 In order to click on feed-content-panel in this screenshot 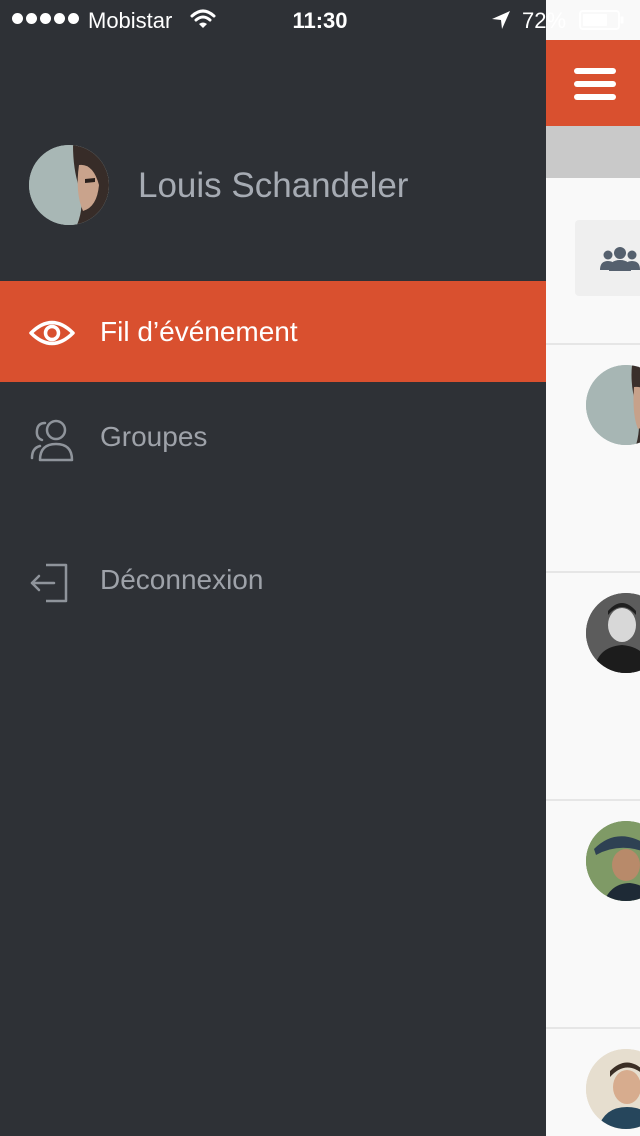, I will do `click(593, 568)`.